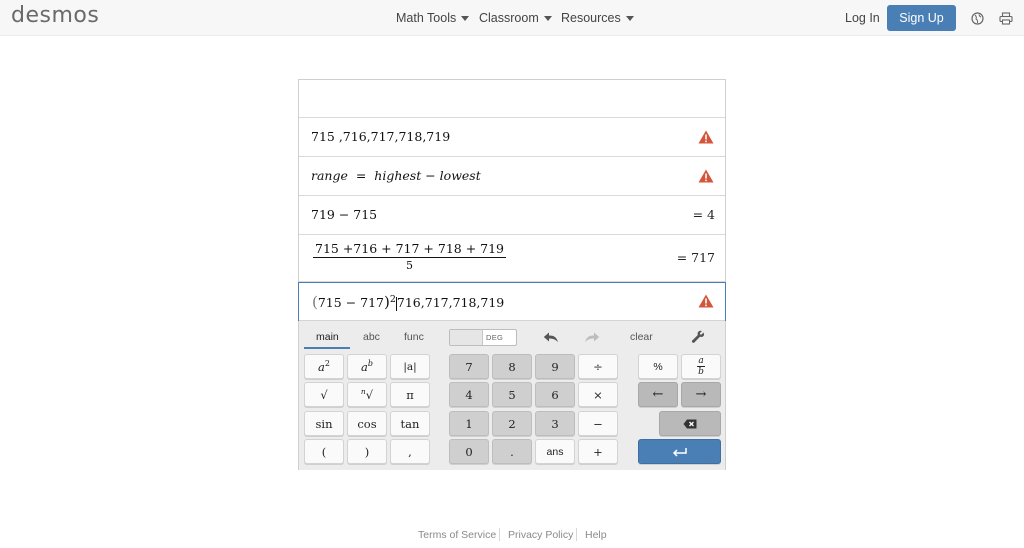 The width and height of the screenshot is (1024, 548). I want to click on key-ans: ans, so click(555, 451).